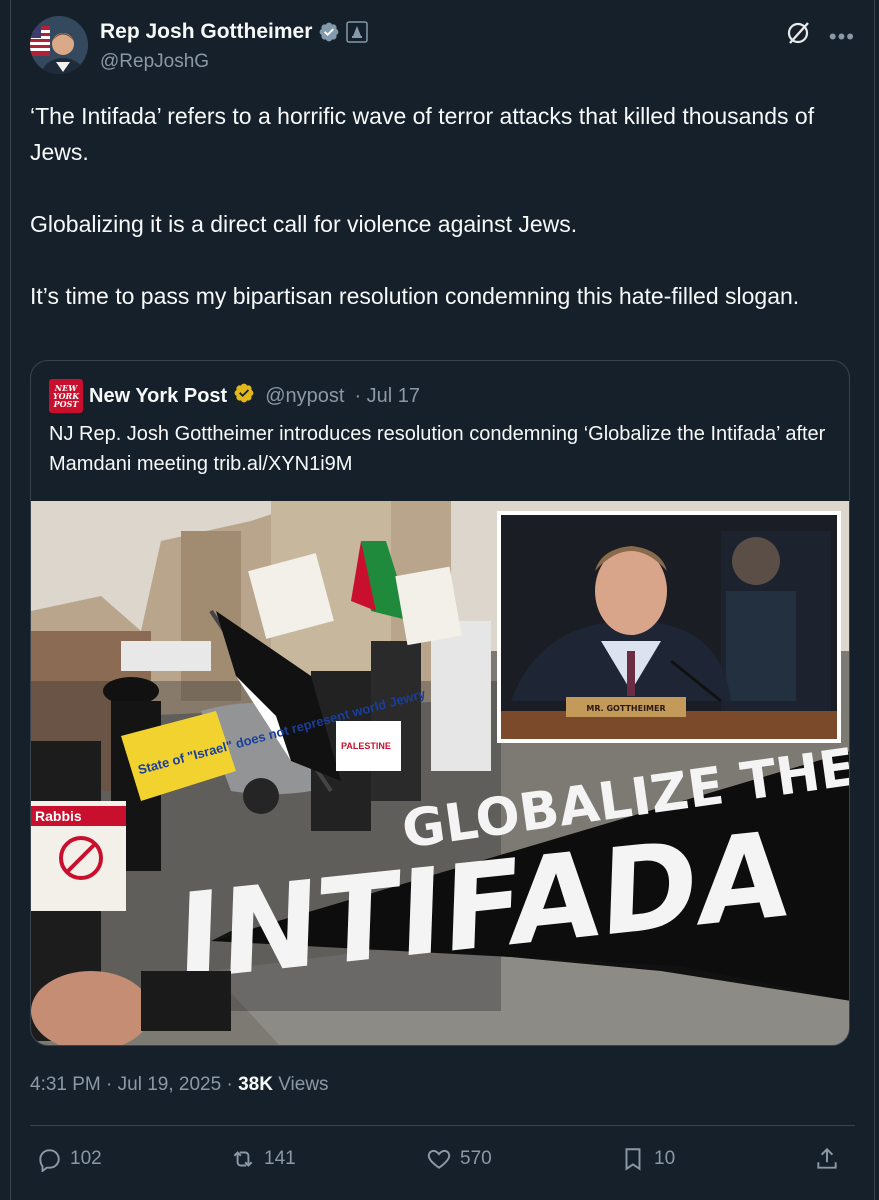  What do you see at coordinates (442, 46) in the screenshot?
I see `tweet-header: Rep Josh Gottheimer @RepJoshG •••` at bounding box center [442, 46].